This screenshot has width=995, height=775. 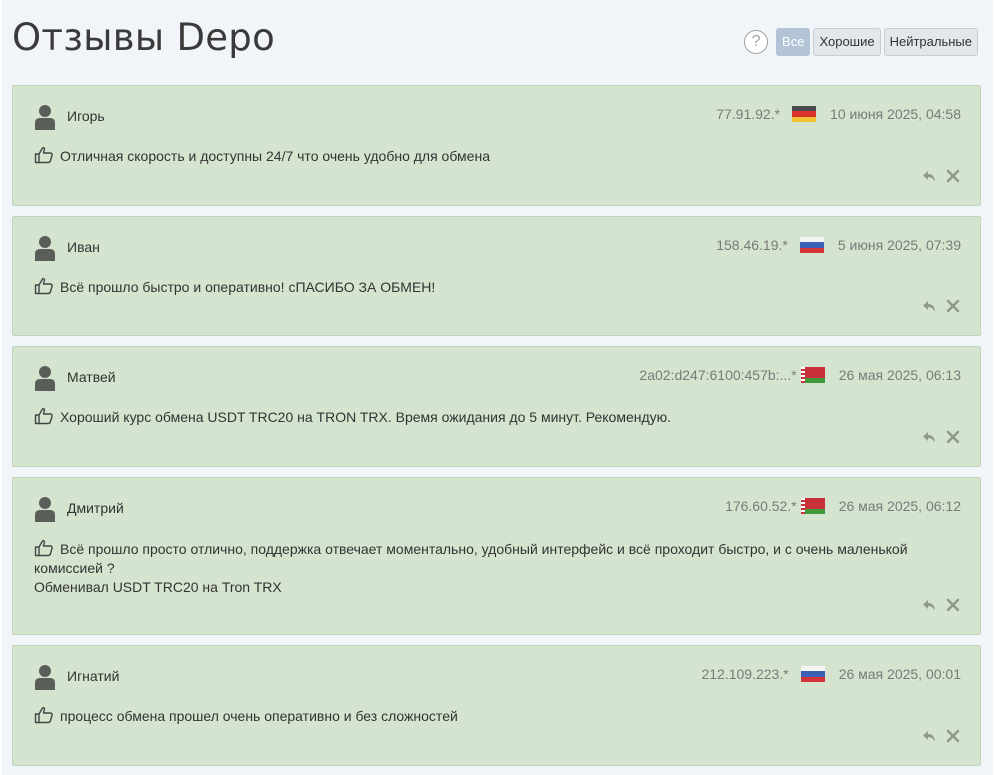 I want to click on filter-neutral-button: Нейтральные, so click(x=930, y=42).